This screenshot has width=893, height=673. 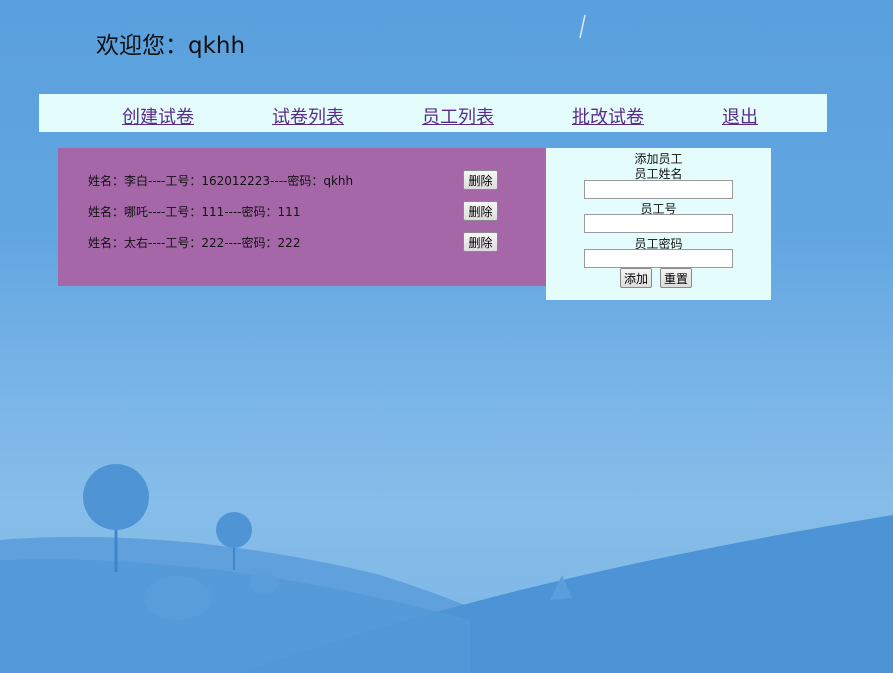 What do you see at coordinates (658, 189) in the screenshot?
I see `employee-name-input` at bounding box center [658, 189].